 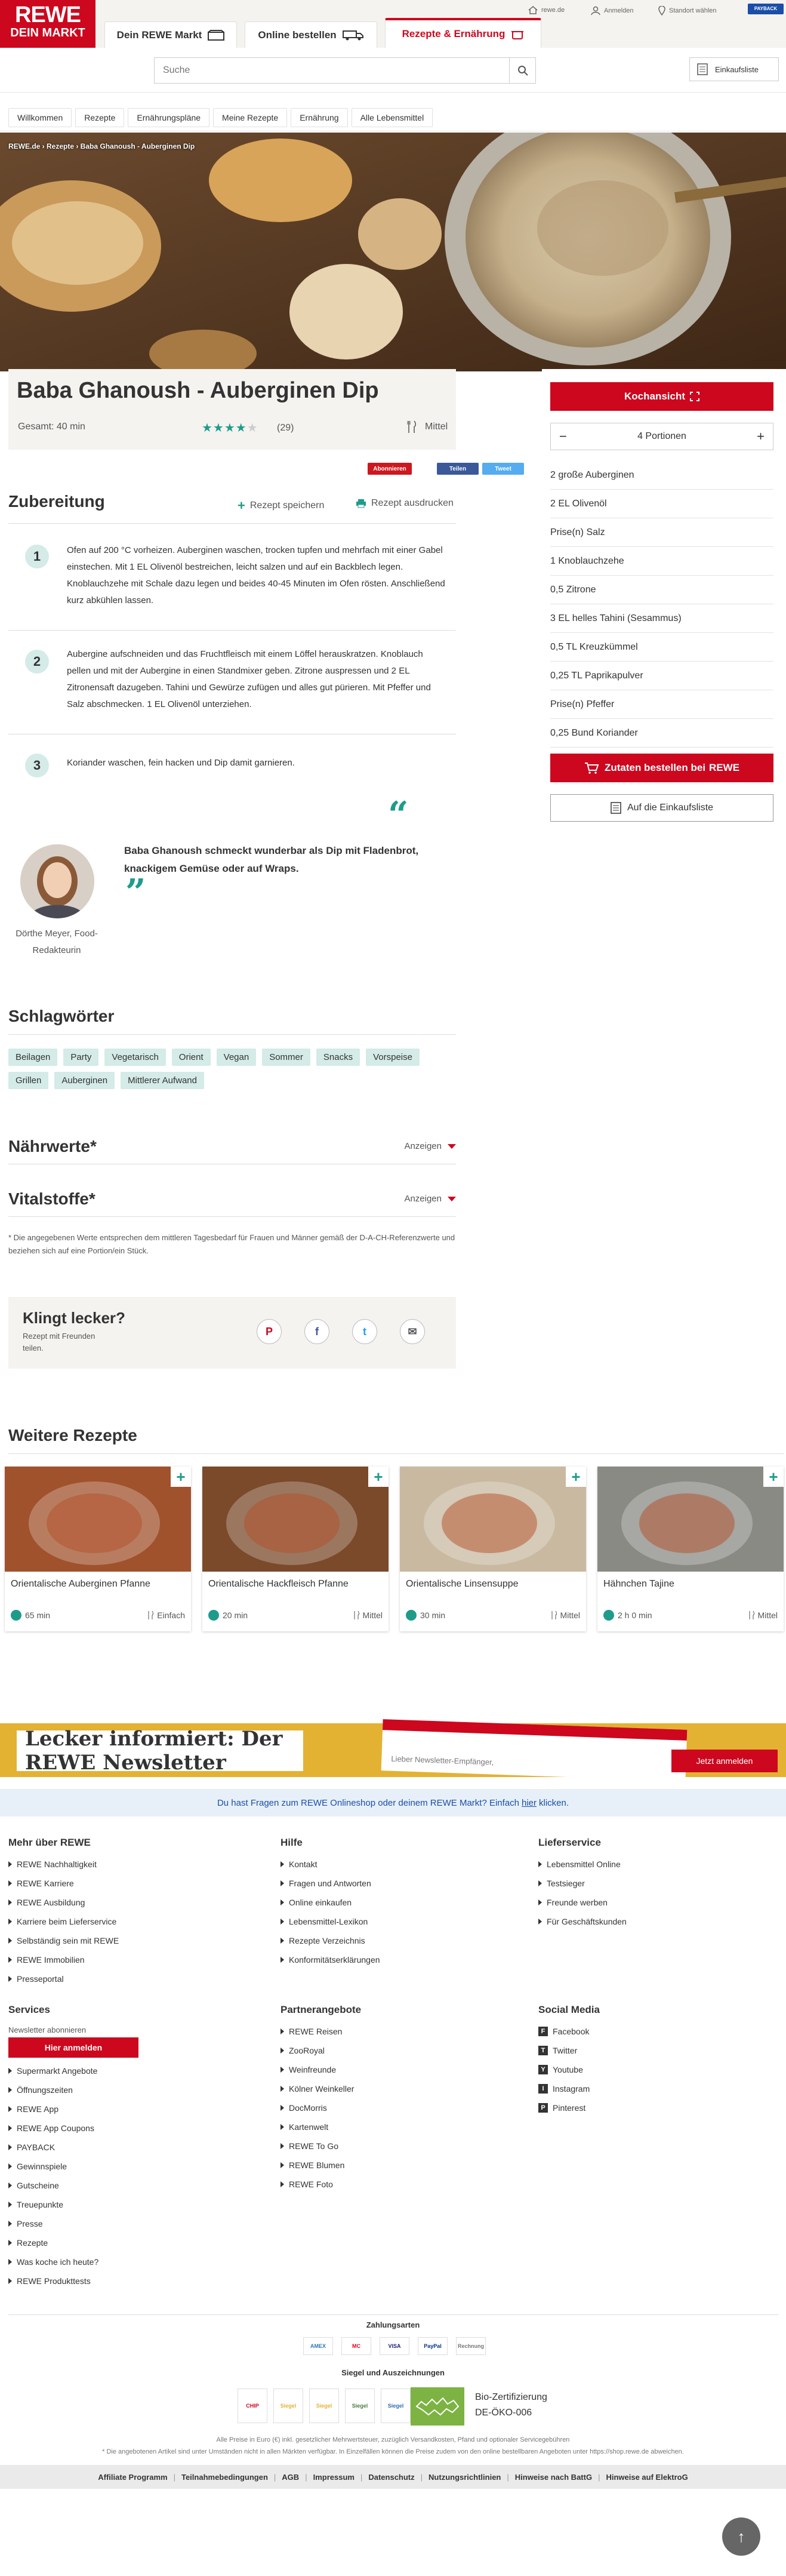 I want to click on shopping-list-button: Einkaufsliste, so click(x=734, y=69).